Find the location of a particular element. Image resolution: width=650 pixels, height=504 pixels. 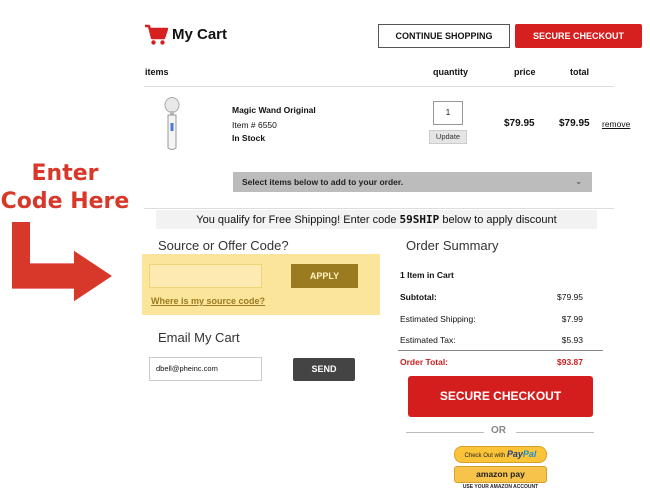

paypal-prefix: Check Out with is located at coordinates (485, 456).